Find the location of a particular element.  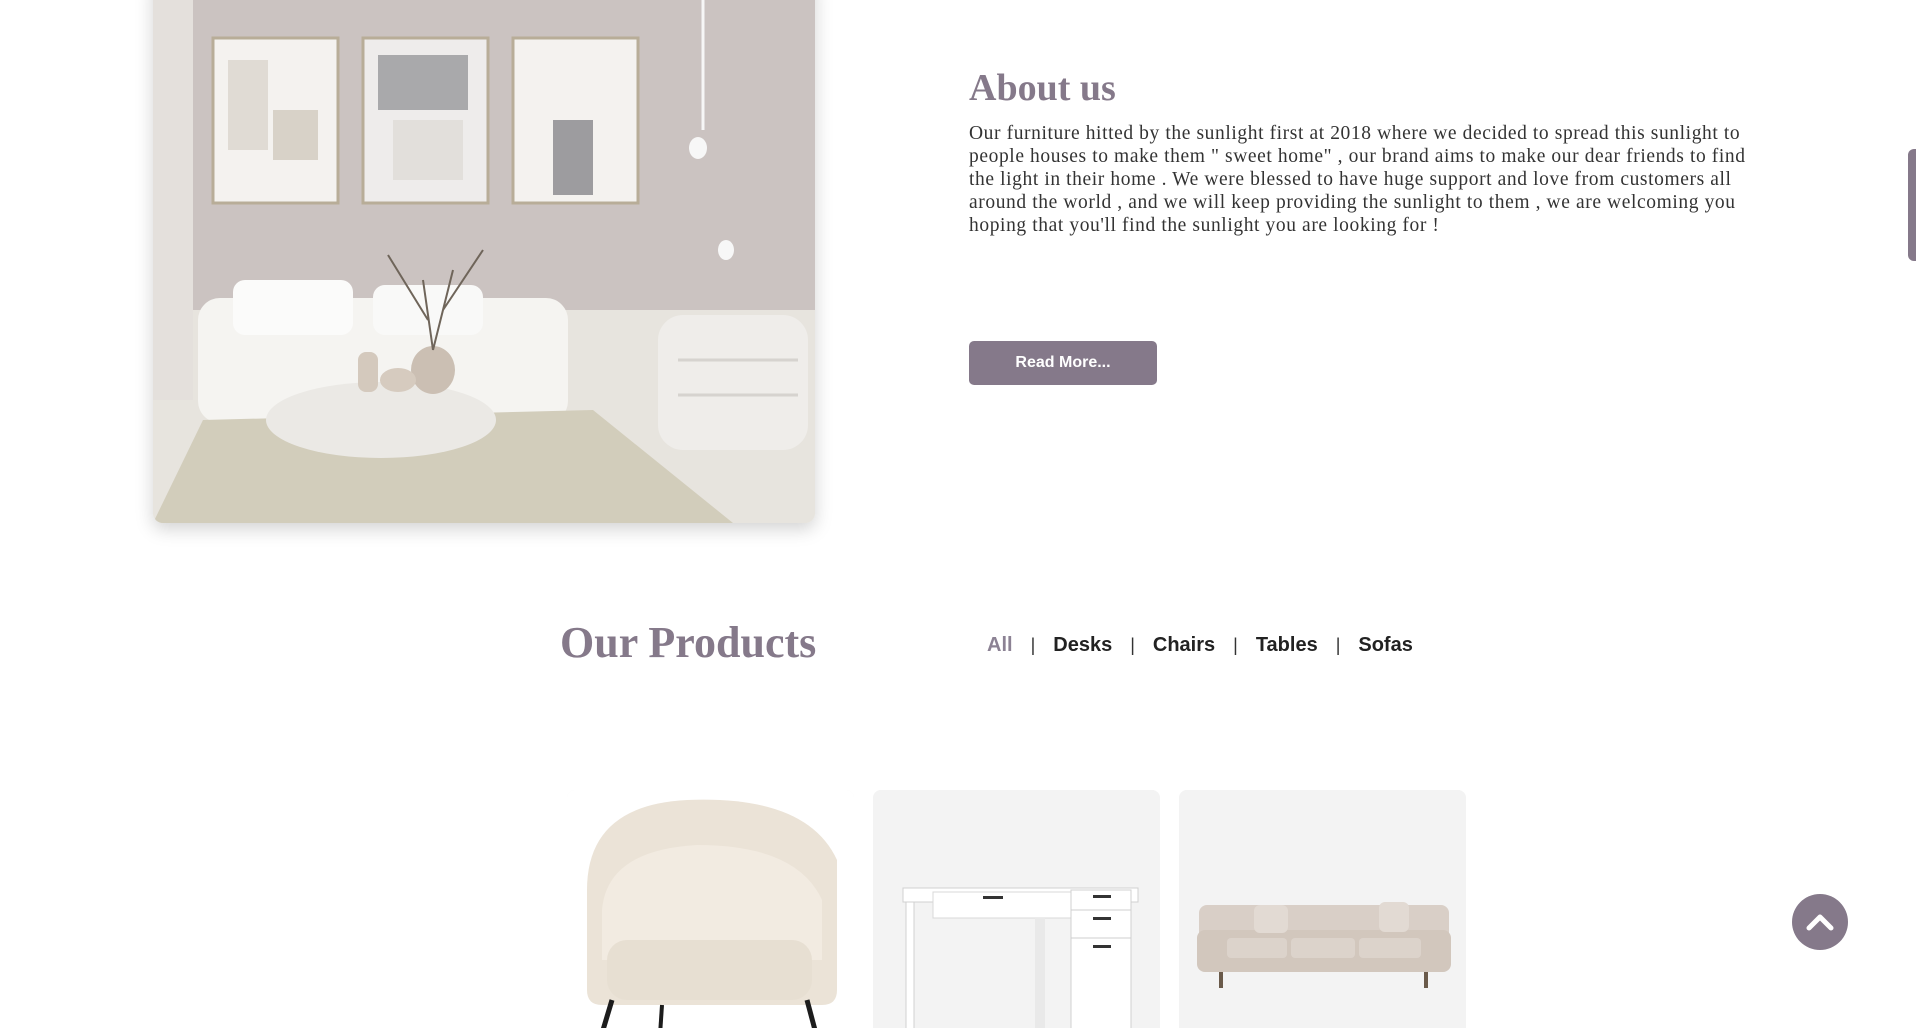

filter-chairs: Chairs is located at coordinates (1184, 645).